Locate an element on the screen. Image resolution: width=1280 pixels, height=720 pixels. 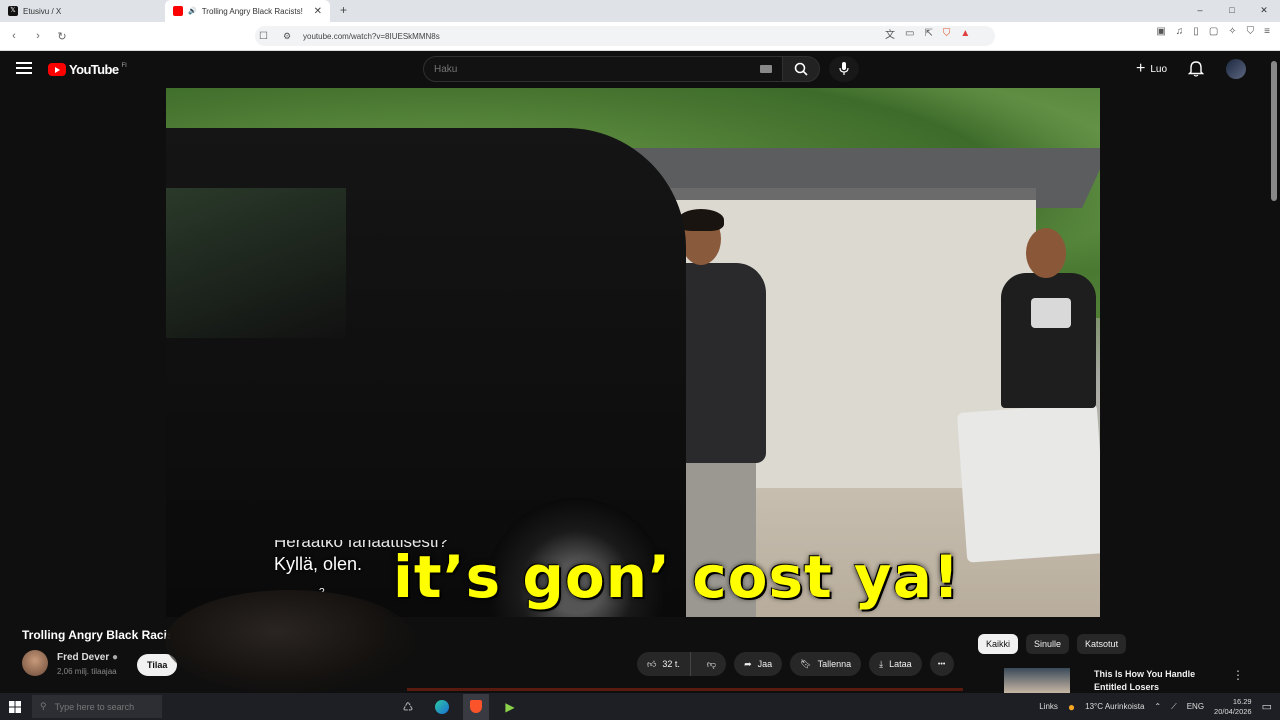
media-icon: ♫ is located at coordinates (1180, 31).